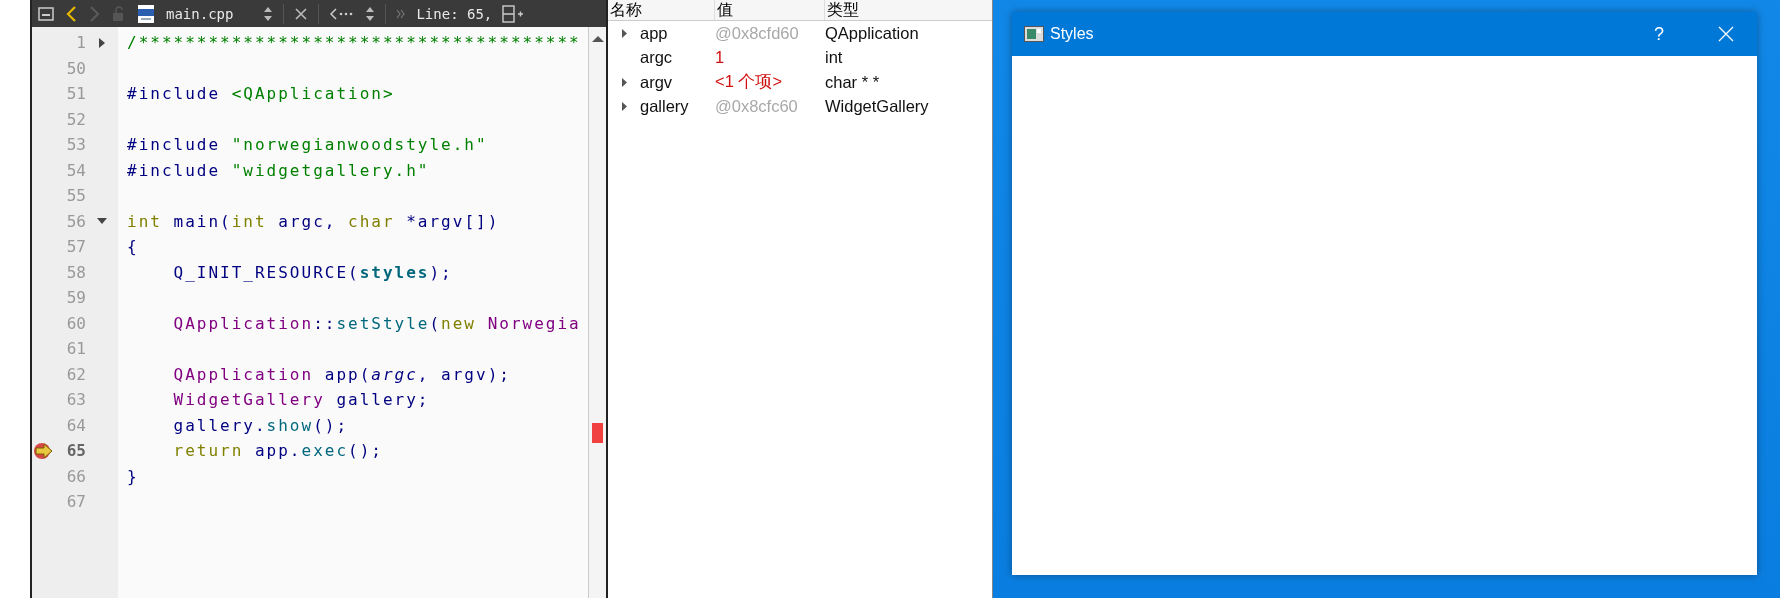  What do you see at coordinates (200, 13) in the screenshot?
I see `file-name: main.cpp` at bounding box center [200, 13].